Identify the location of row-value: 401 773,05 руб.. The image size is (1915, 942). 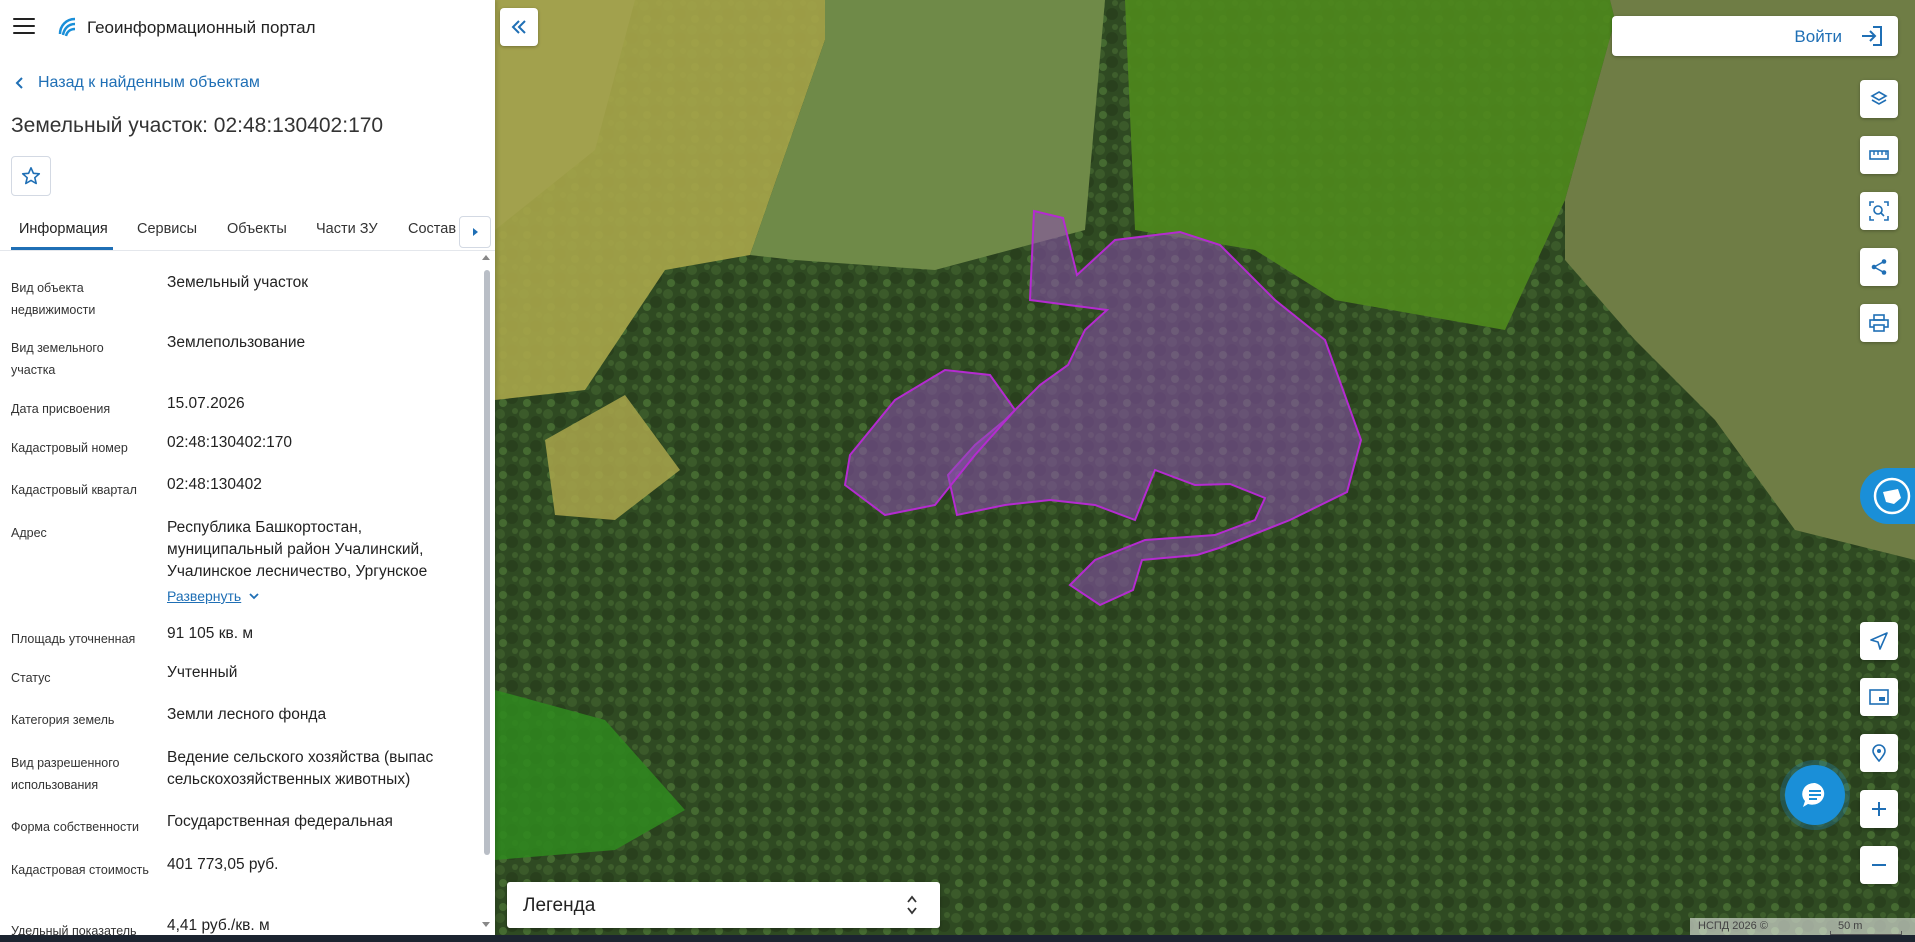
(223, 864).